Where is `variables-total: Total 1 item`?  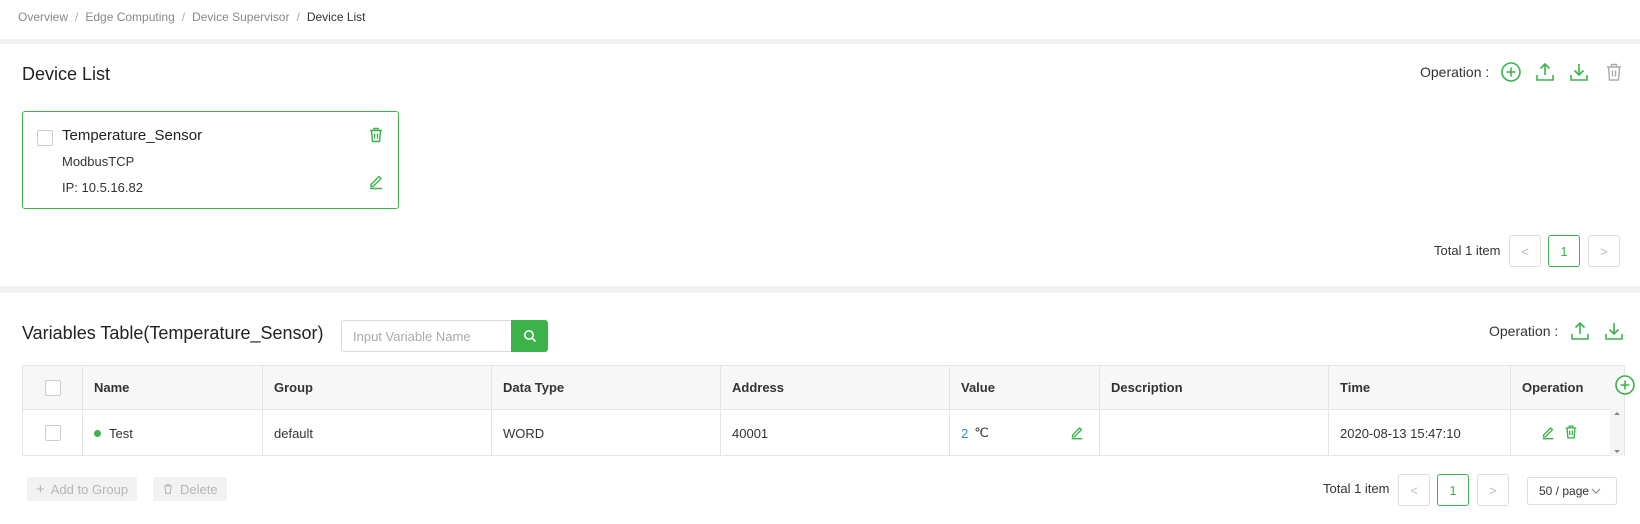
variables-total: Total 1 item is located at coordinates (1356, 488).